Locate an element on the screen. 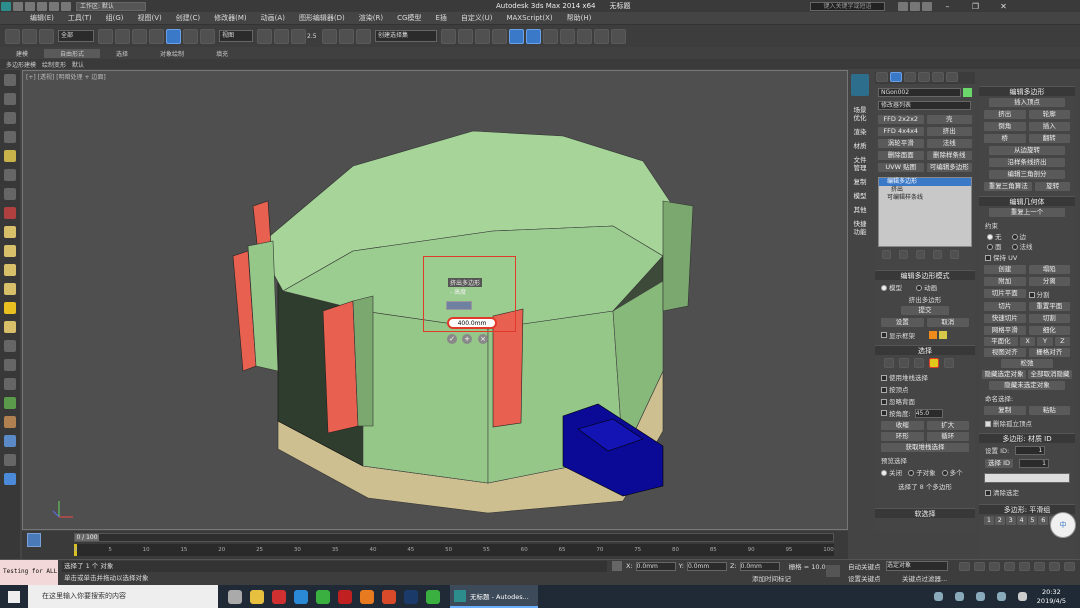 This screenshot has width=1080, height=608. align-icon is located at coordinates (465, 36).